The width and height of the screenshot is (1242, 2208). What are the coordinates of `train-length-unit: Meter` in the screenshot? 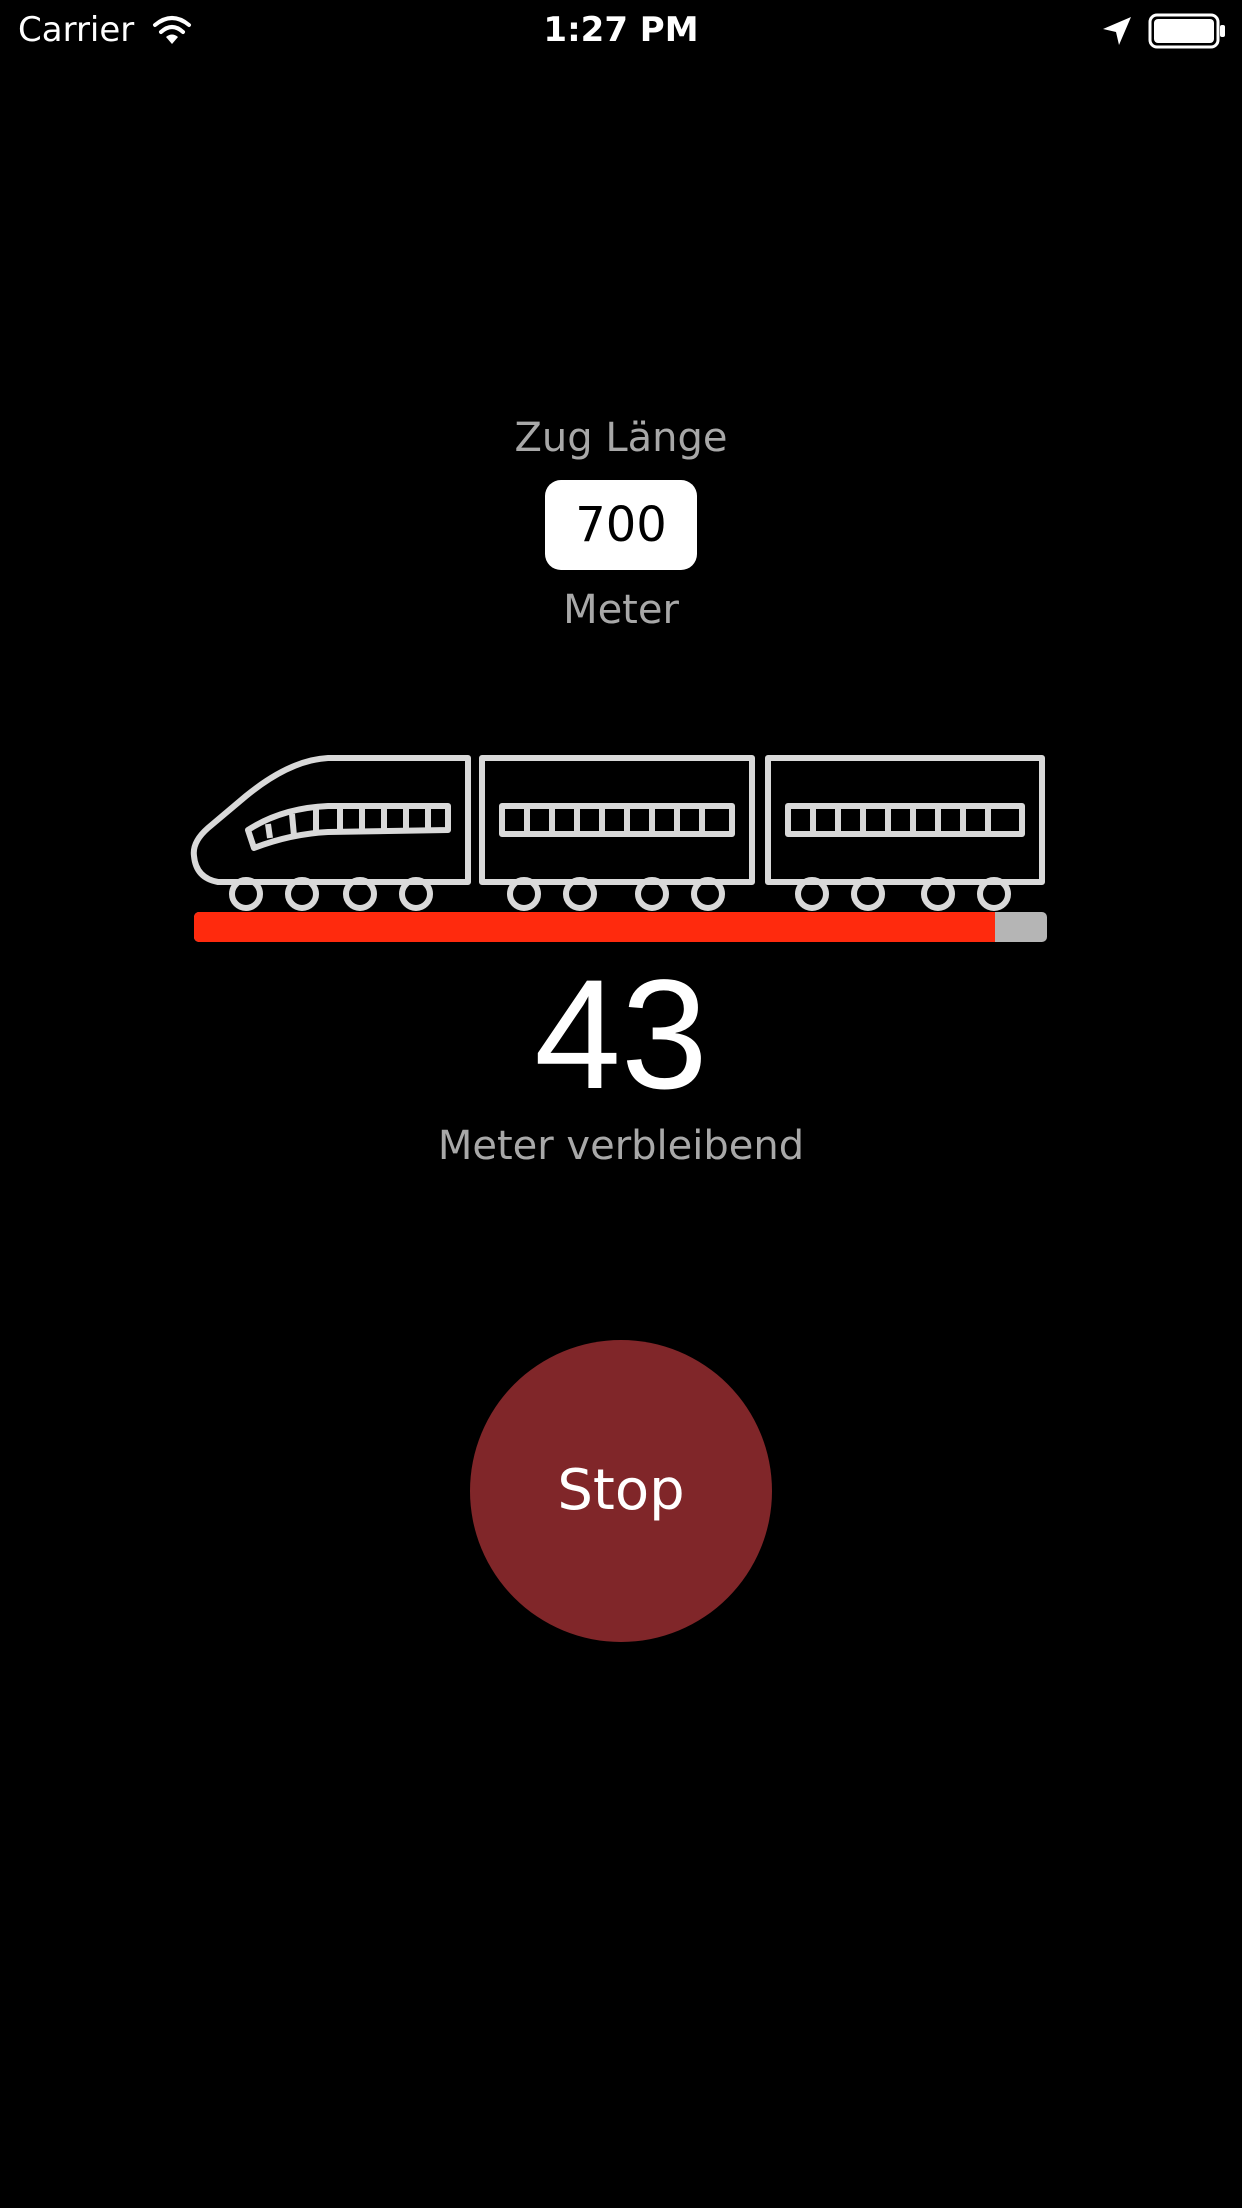 It's located at (621, 610).